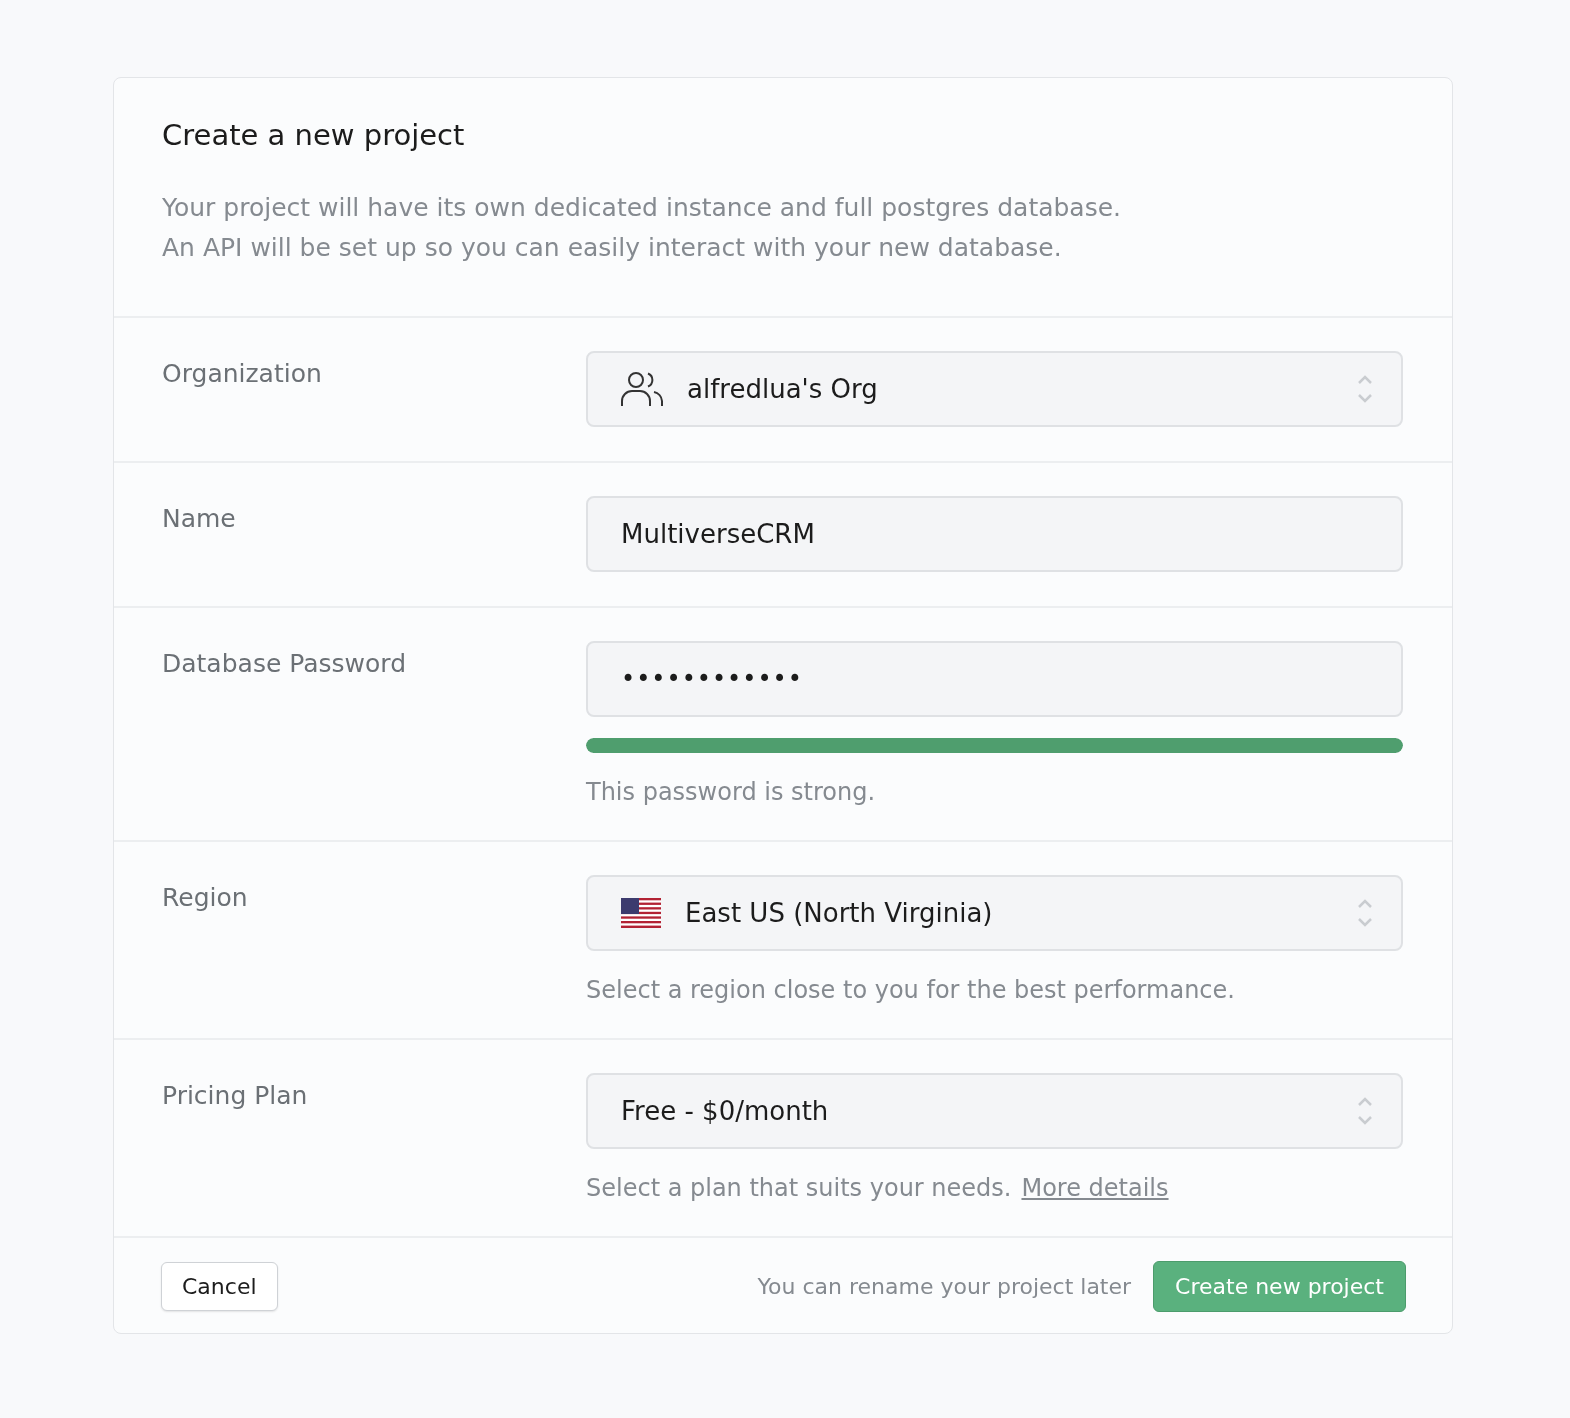 This screenshot has height=1418, width=1570. Describe the element at coordinates (242, 373) in the screenshot. I see `field-label: Organization` at that location.